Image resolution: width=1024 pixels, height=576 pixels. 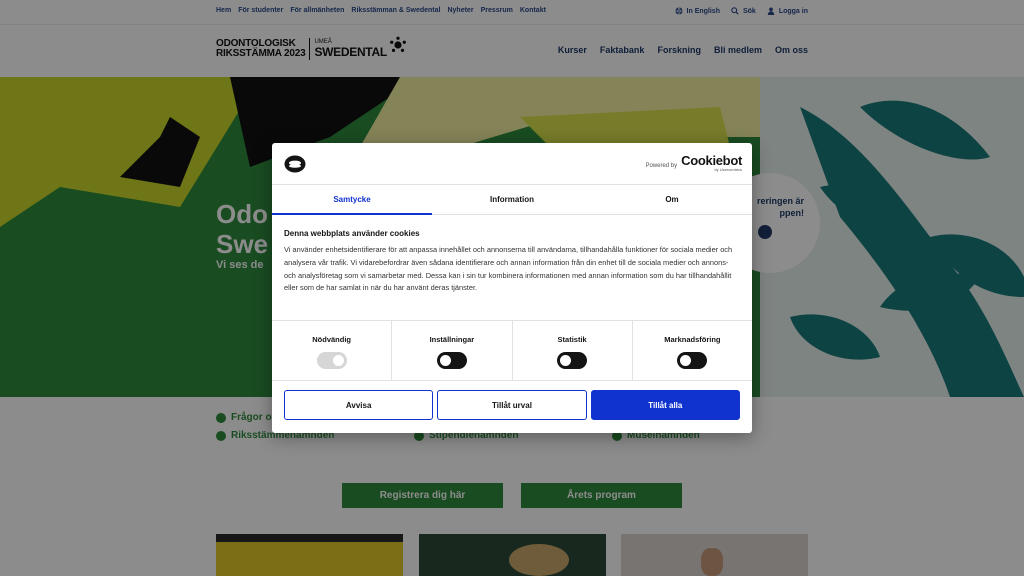 What do you see at coordinates (692, 350) in the screenshot?
I see `toggle-group-marketing: Marknadsföring` at bounding box center [692, 350].